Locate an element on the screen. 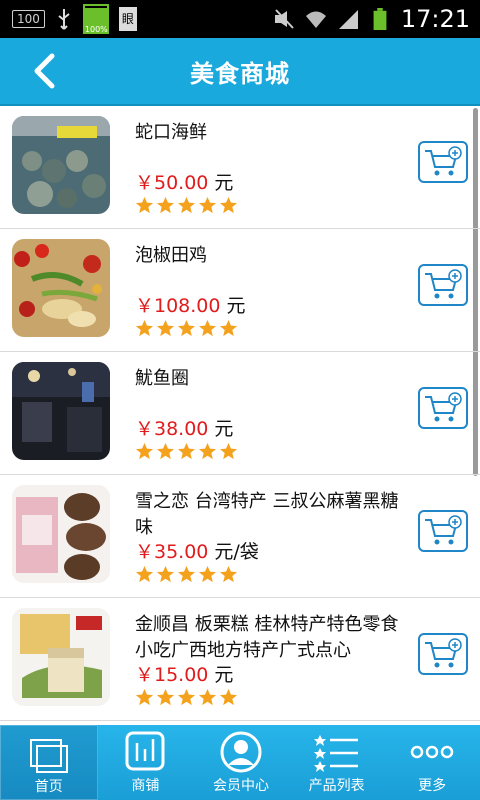  product-image-chestnut-cake is located at coordinates (61, 657).